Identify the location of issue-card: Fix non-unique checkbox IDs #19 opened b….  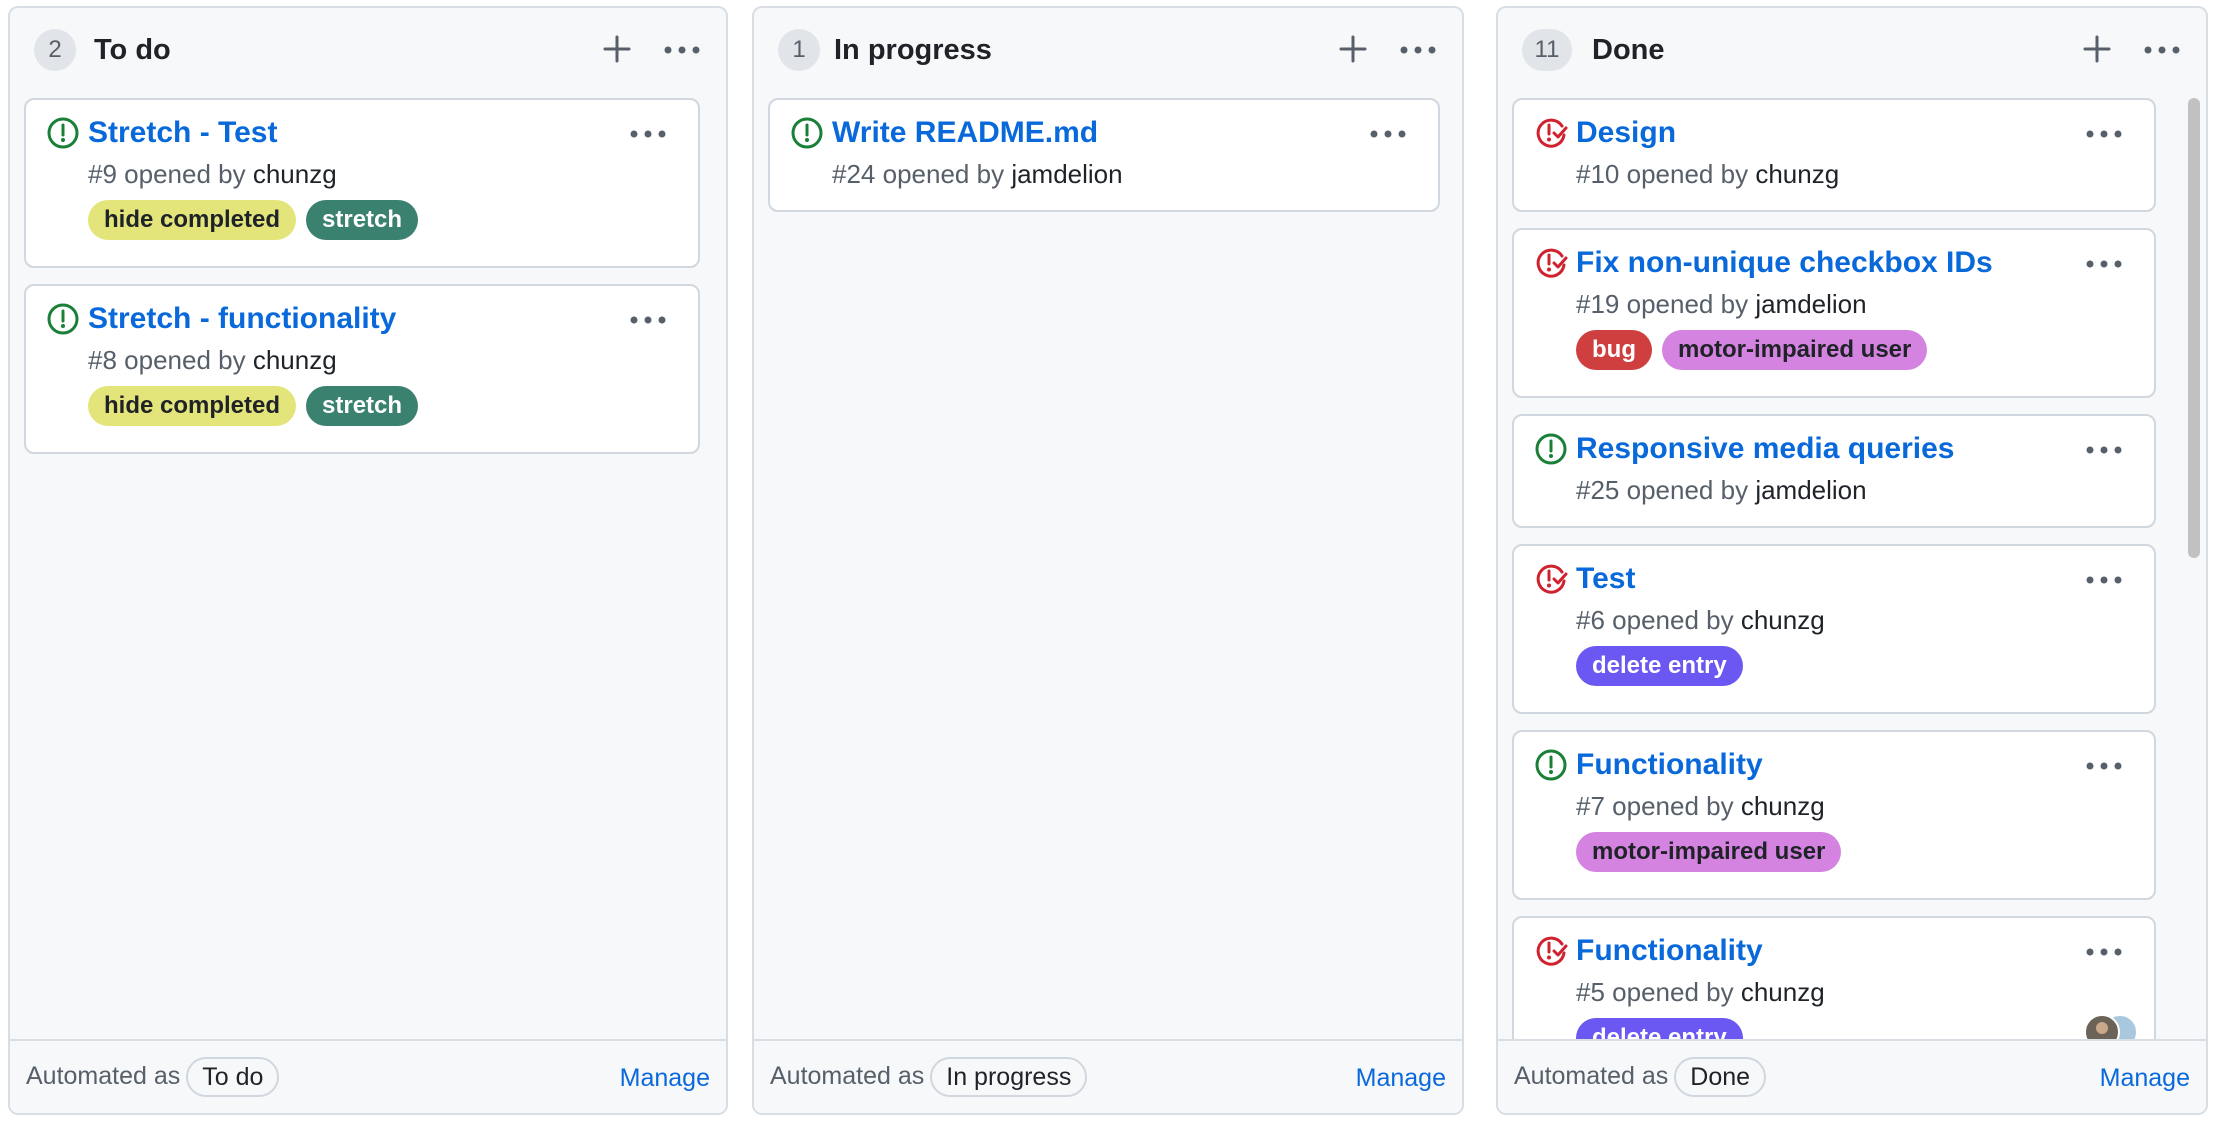
(1834, 313).